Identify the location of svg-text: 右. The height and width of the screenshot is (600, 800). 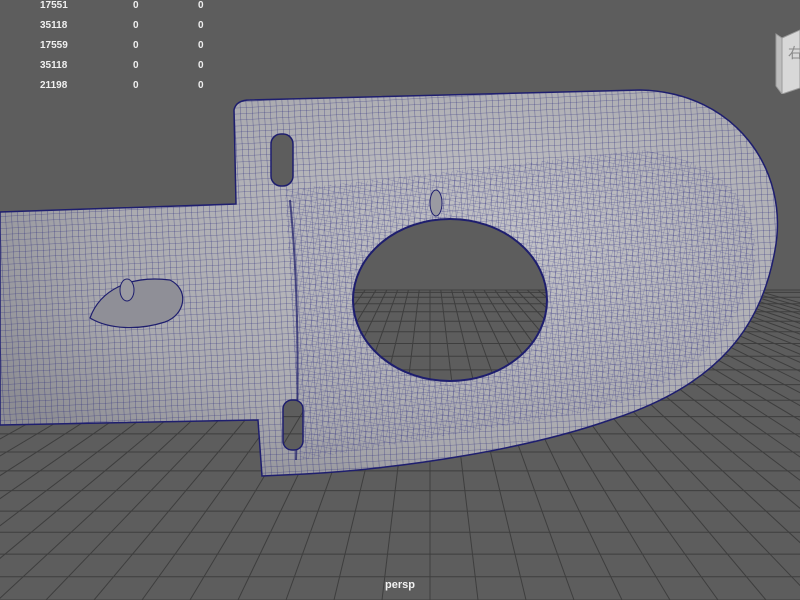
(794, 54).